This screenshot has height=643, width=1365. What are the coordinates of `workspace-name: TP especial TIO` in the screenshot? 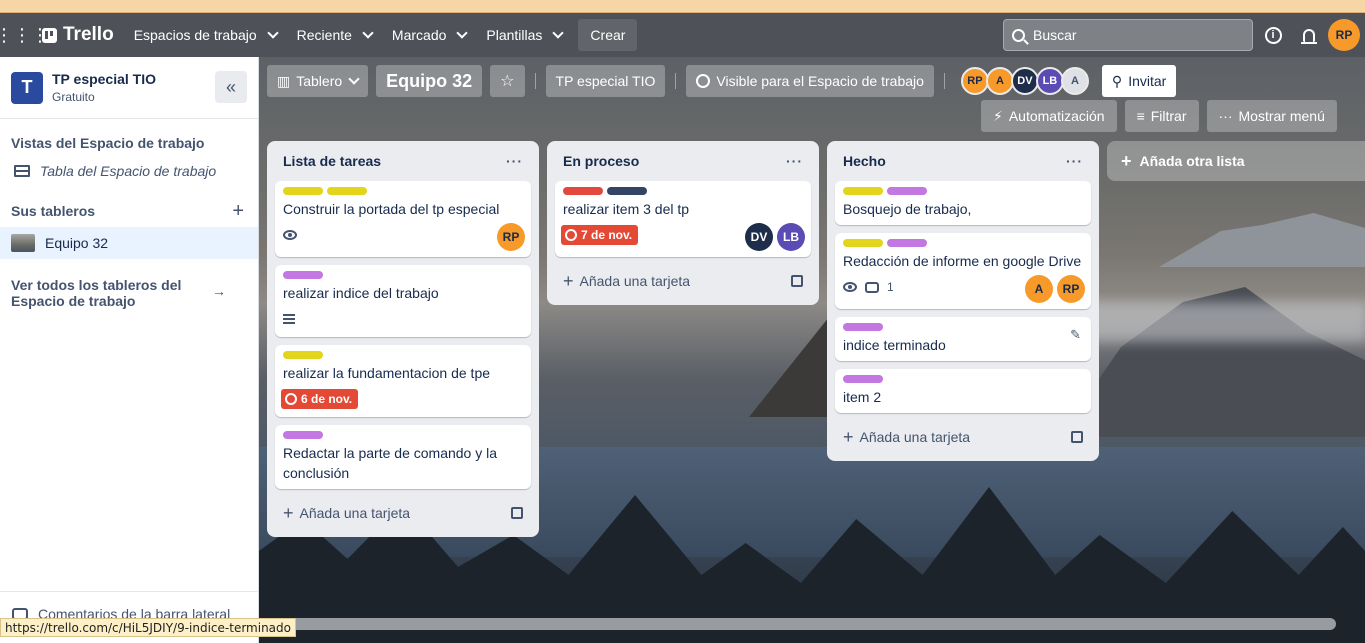 It's located at (104, 79).